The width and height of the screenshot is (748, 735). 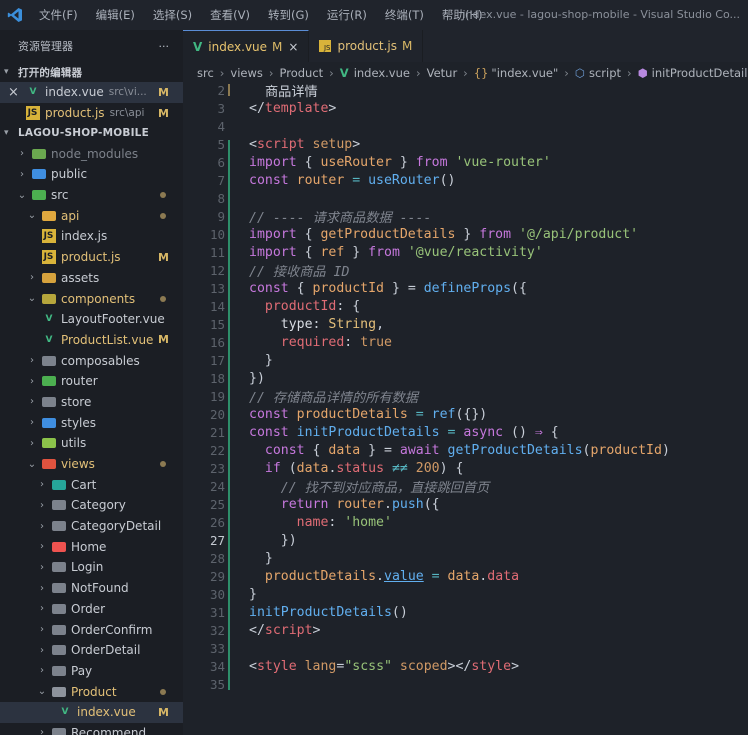 I want to click on token: {, so click(x=300, y=289).